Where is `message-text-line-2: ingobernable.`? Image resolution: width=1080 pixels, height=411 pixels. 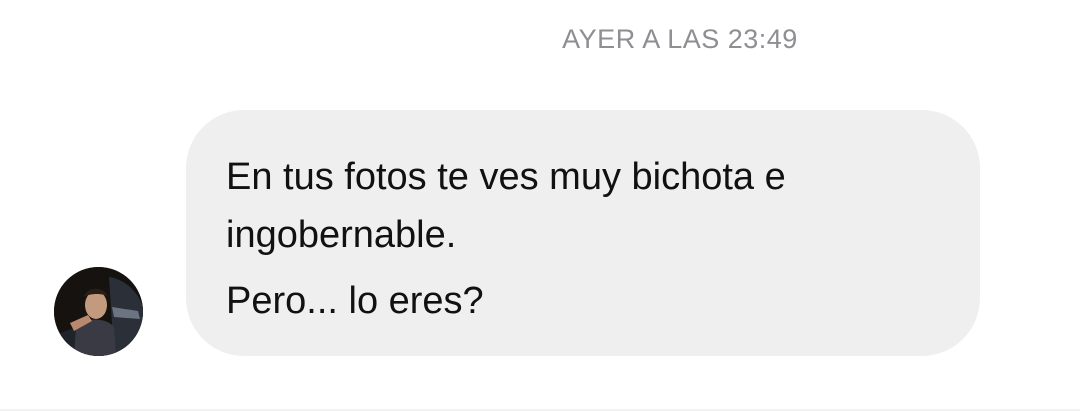
message-text-line-2: ingobernable. is located at coordinates (341, 235).